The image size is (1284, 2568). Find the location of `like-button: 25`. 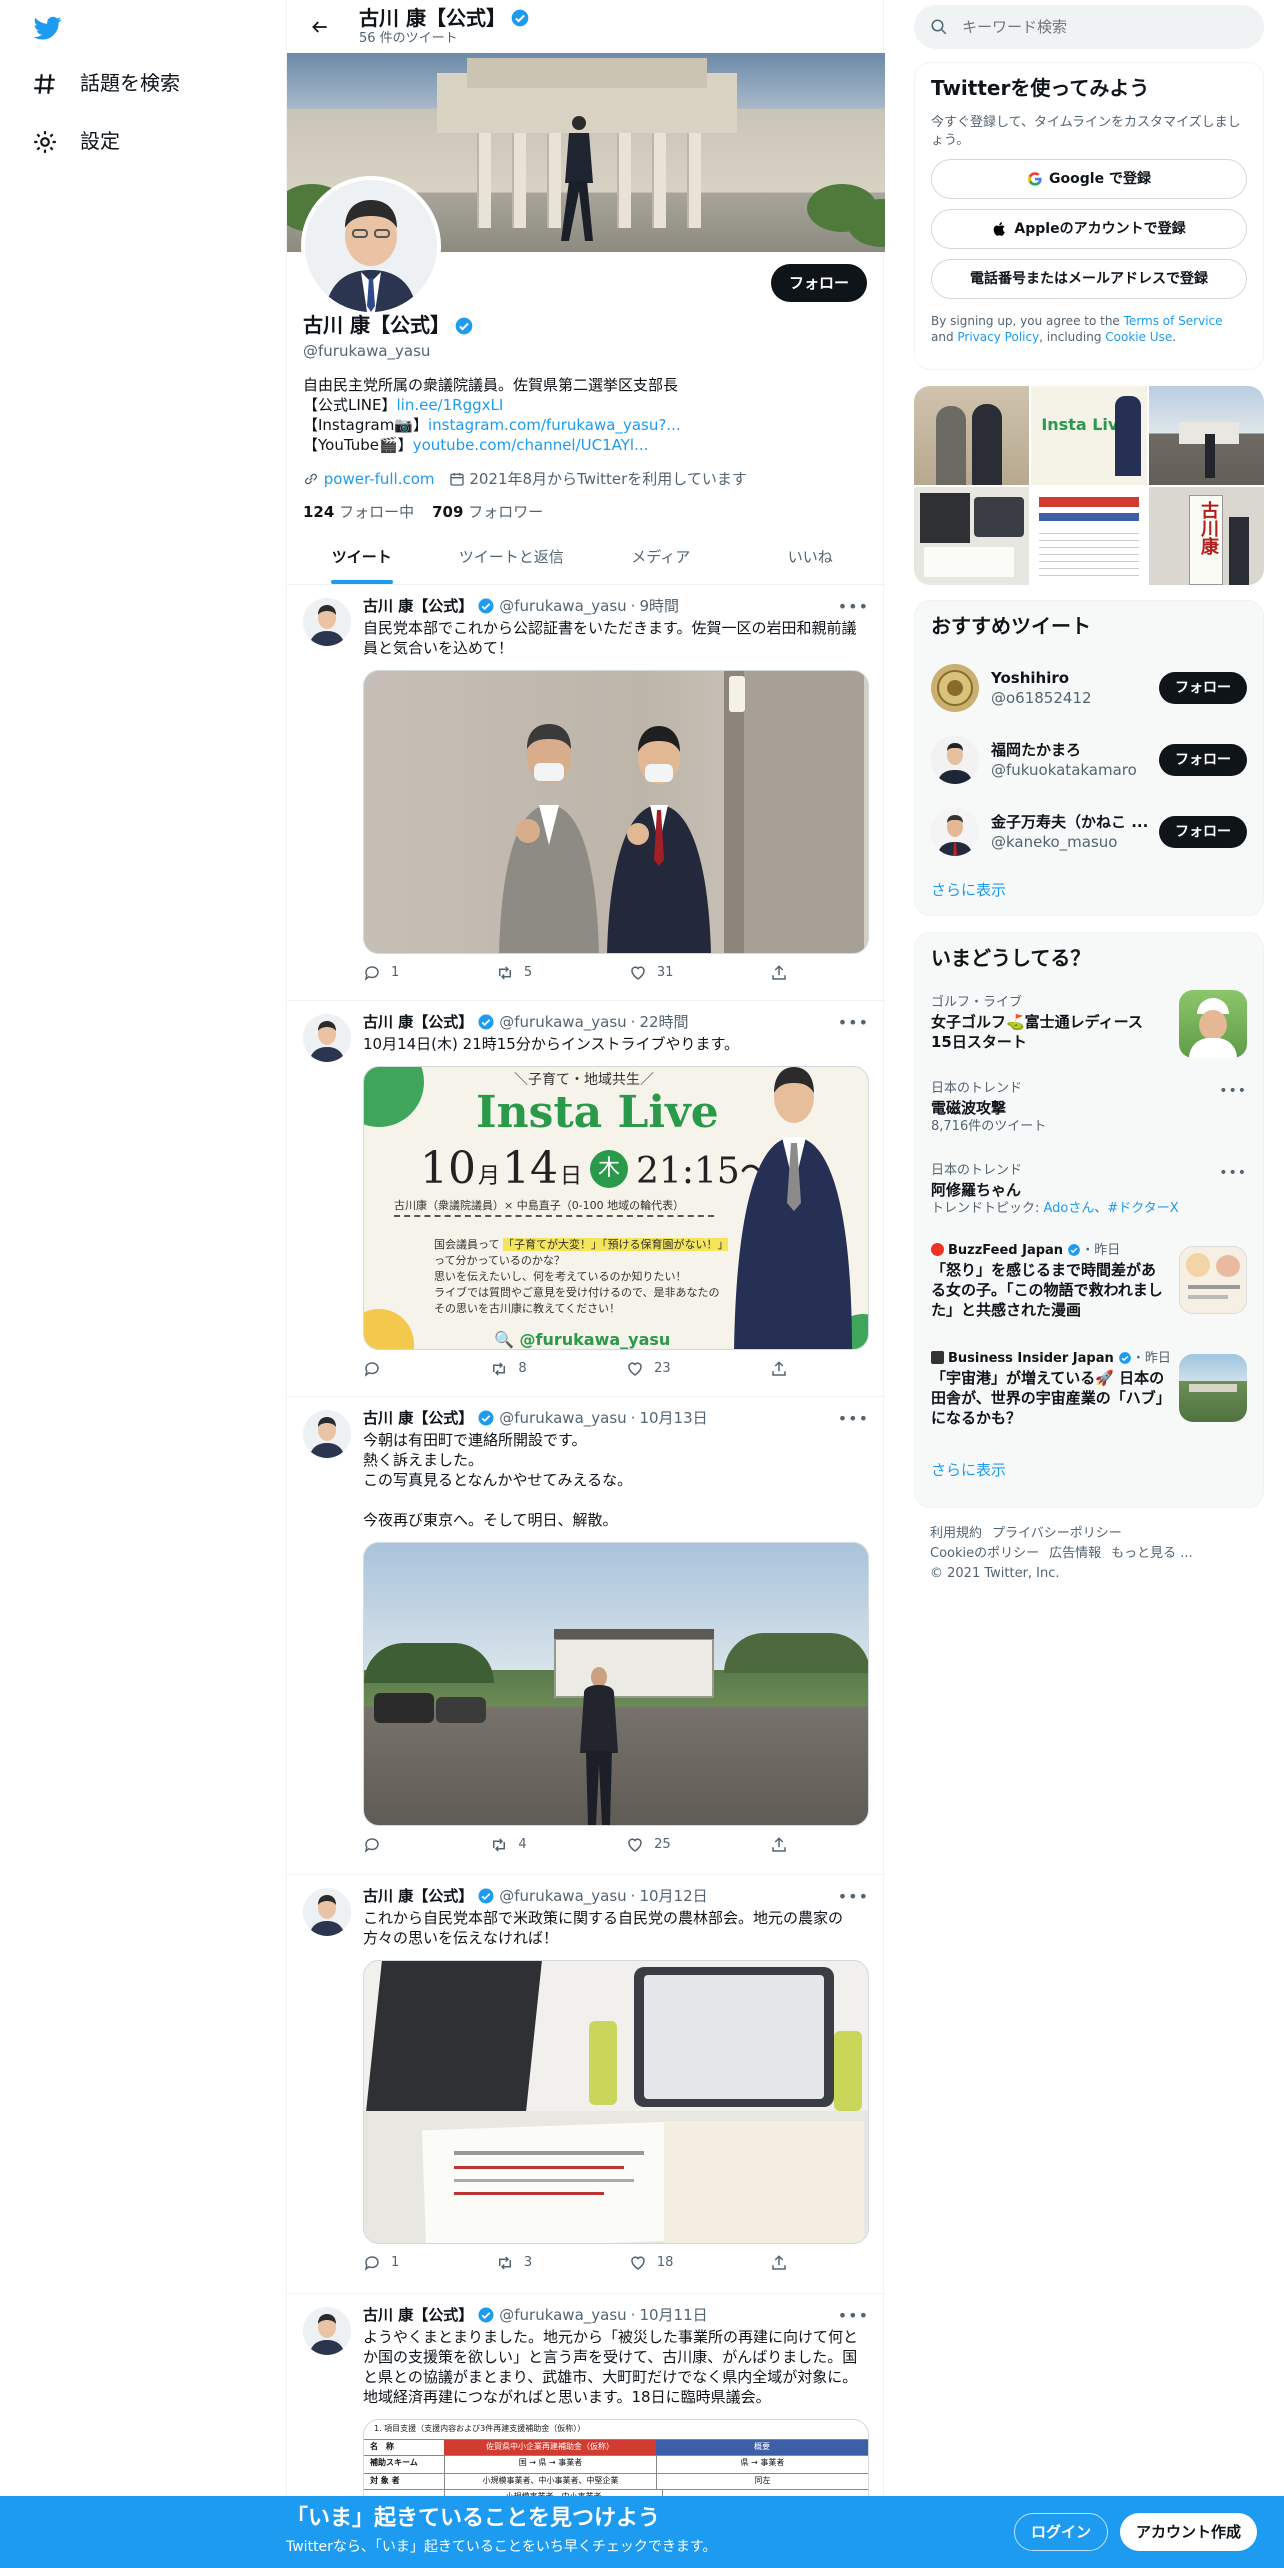

like-button: 25 is located at coordinates (648, 1845).